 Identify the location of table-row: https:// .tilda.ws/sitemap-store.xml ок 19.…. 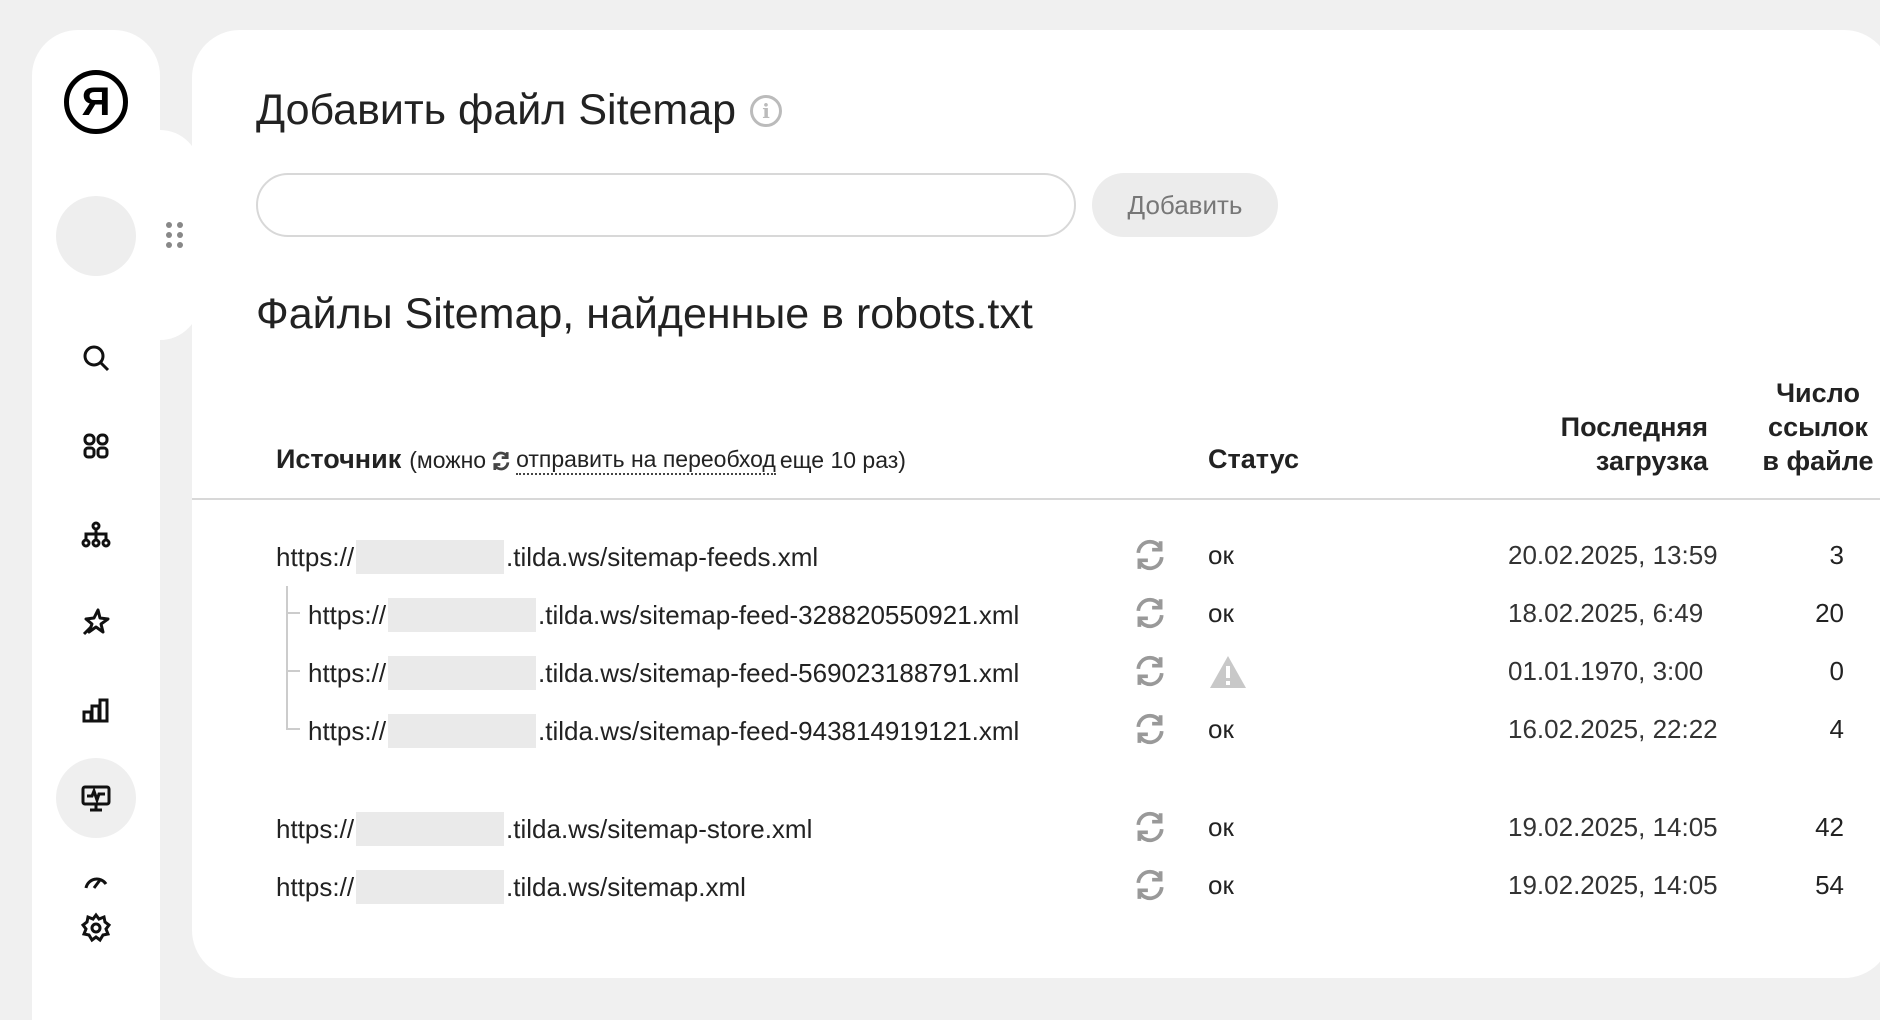
(940, 828).